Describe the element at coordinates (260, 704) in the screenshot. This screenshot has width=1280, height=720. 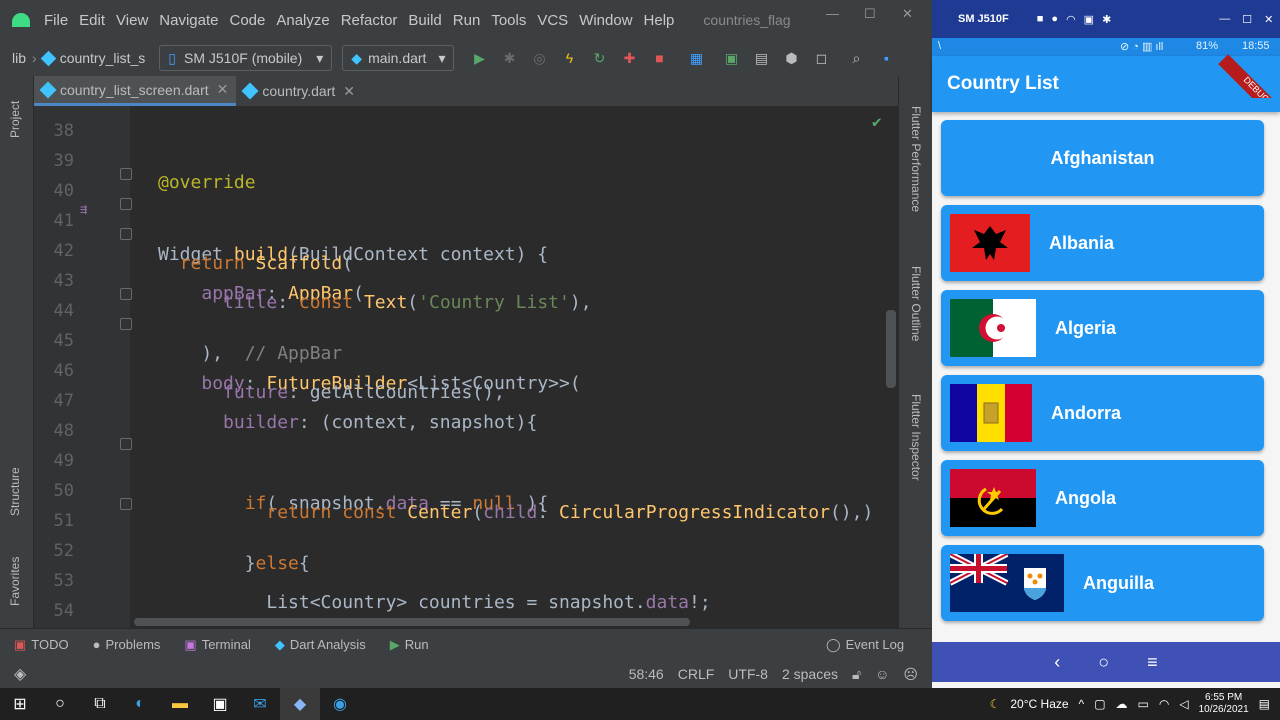
I see `mail-icon: ✉` at that location.